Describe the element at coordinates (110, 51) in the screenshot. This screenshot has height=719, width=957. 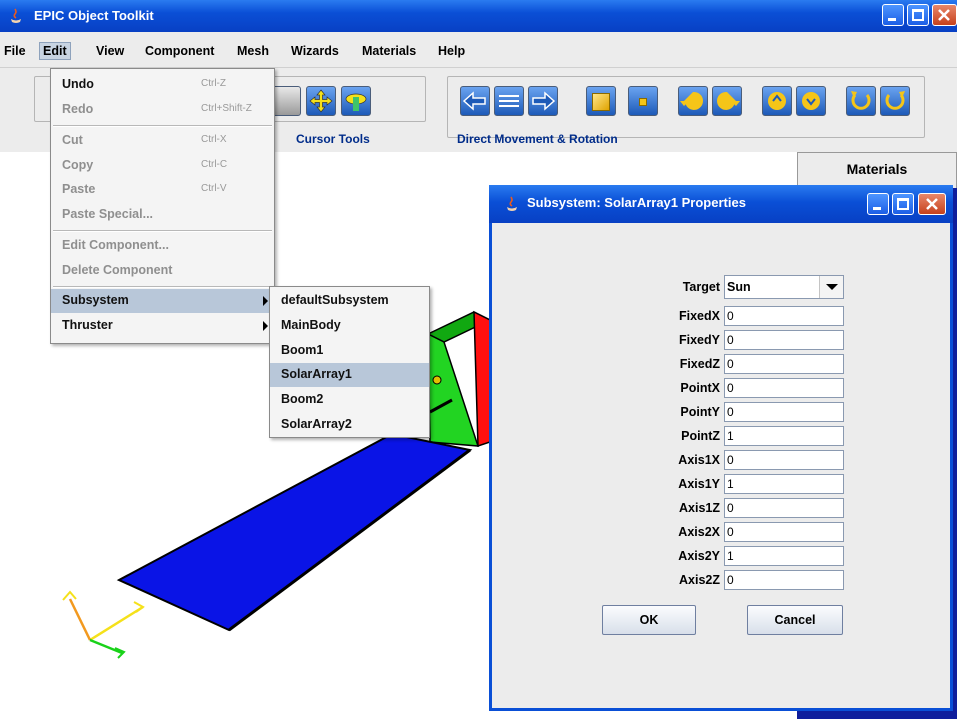
I see `menu-view: View` at that location.